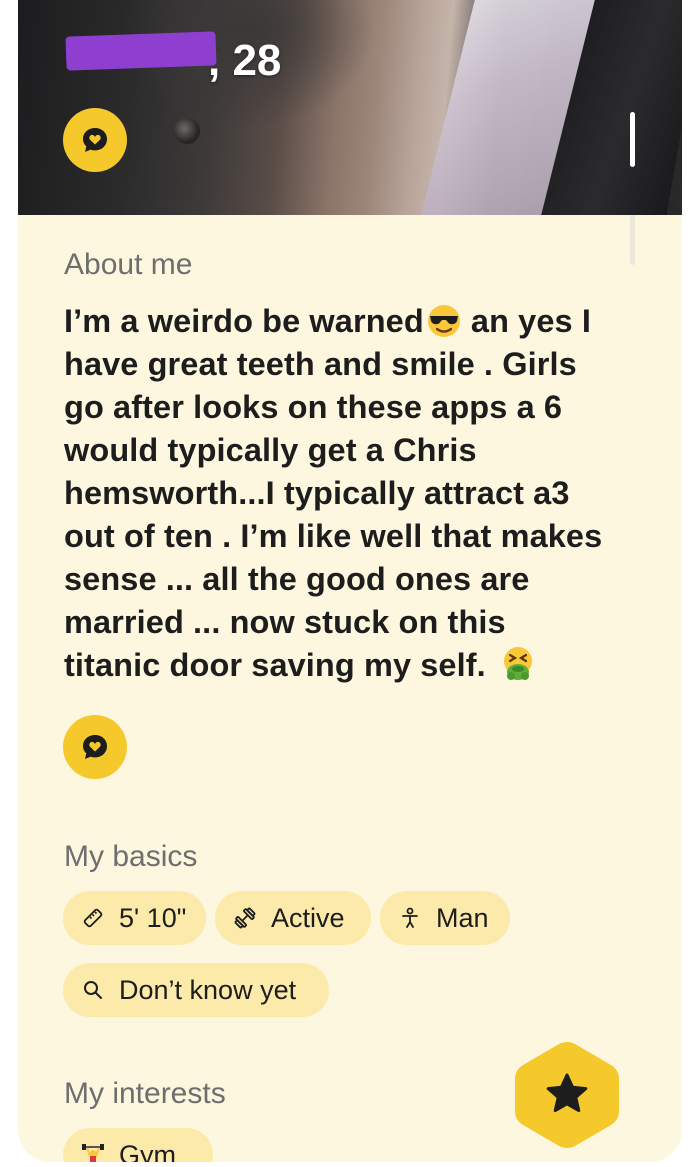 The height and width of the screenshot is (1167, 700). Describe the element at coordinates (93, 990) in the screenshot. I see `search-icon` at that location.